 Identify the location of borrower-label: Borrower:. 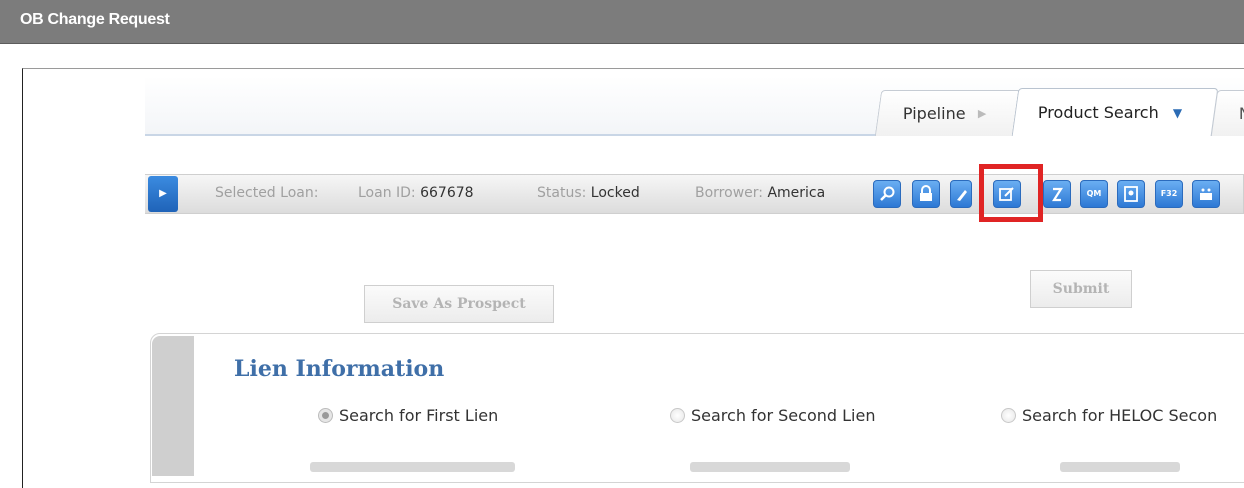
(729, 193).